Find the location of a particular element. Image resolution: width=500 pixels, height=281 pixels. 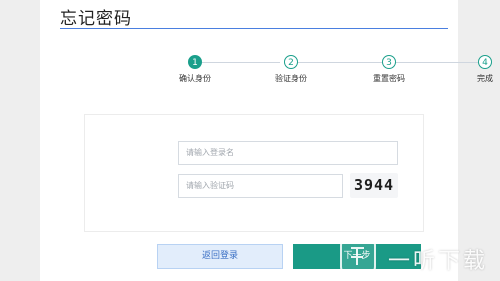

watermark-logo-glyph is located at coordinates (357, 256).